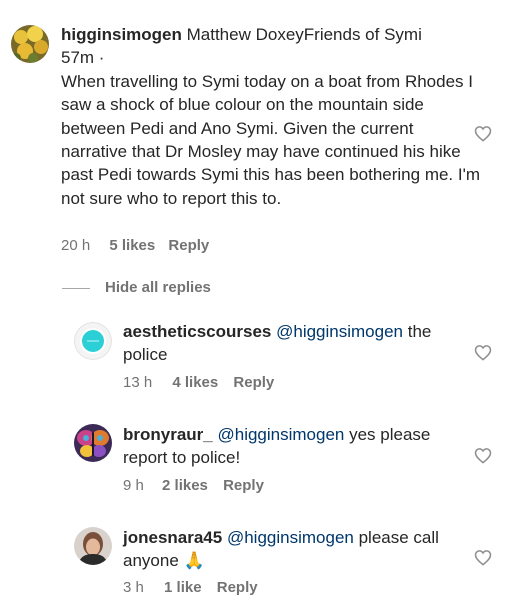 The height and width of the screenshot is (600, 512). Describe the element at coordinates (76, 288) in the screenshot. I see `divider` at that location.